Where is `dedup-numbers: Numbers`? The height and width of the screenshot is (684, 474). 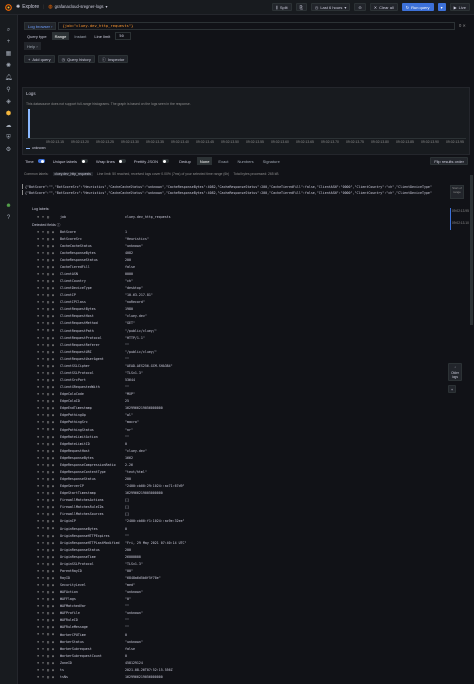
dedup-numbers: Numbers is located at coordinates (245, 161).